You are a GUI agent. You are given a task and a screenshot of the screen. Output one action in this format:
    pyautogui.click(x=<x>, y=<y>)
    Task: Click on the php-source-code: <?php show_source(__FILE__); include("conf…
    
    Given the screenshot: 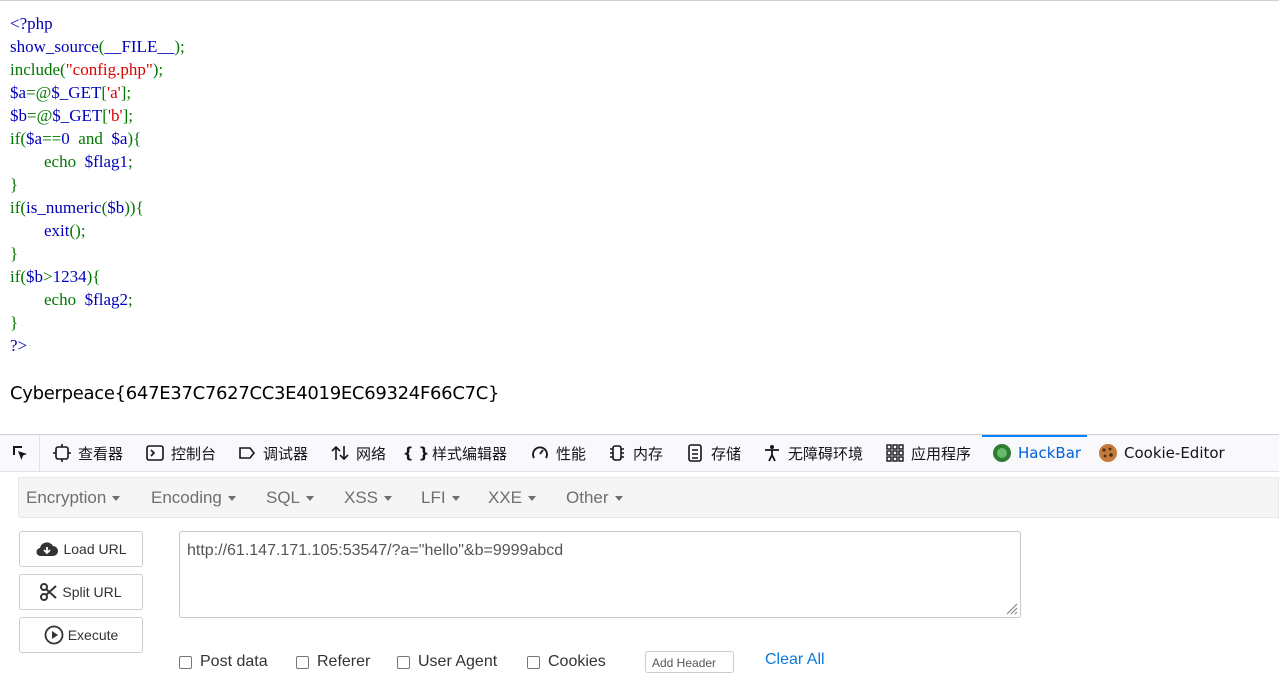 What is the action you would take?
    pyautogui.click(x=97, y=184)
    